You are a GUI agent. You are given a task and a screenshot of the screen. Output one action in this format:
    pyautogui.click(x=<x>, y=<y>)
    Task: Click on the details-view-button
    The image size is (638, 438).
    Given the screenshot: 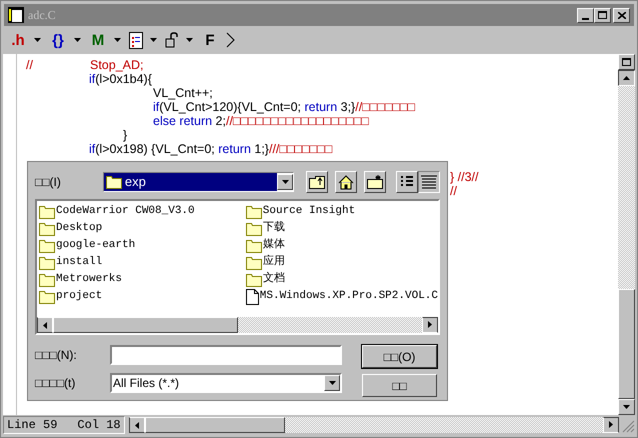 What is the action you would take?
    pyautogui.click(x=429, y=182)
    